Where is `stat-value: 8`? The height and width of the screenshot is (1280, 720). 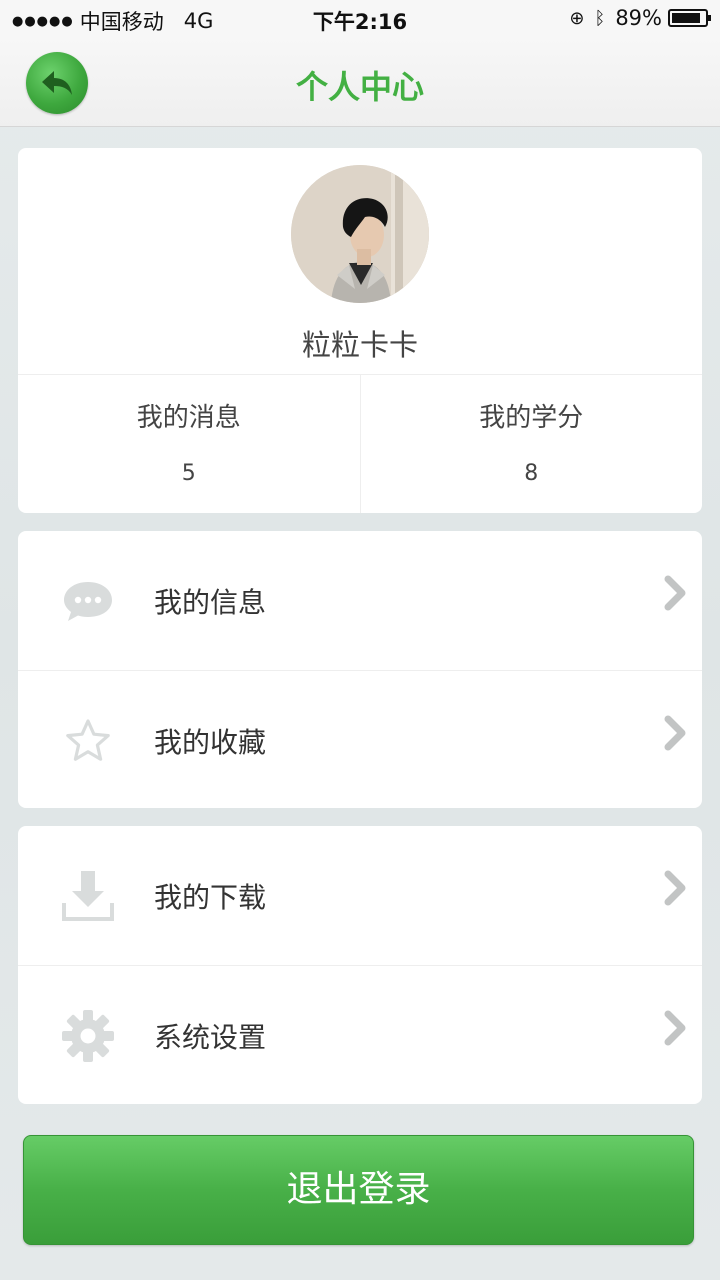
stat-value: 8 is located at coordinates (531, 473).